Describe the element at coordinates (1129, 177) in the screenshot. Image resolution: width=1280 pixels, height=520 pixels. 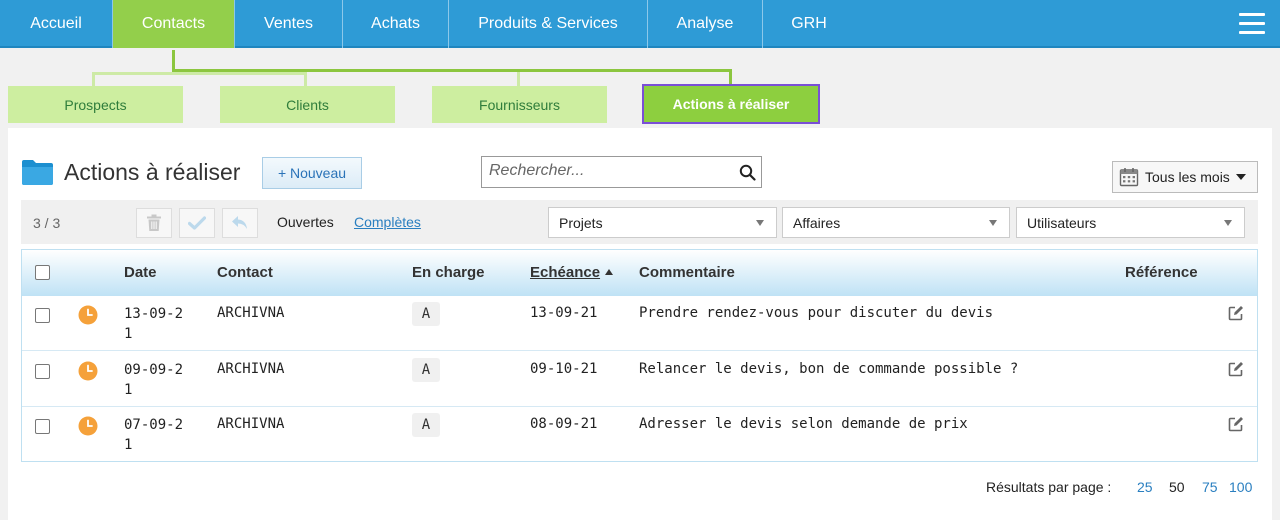
I see `calendar-icon` at that location.